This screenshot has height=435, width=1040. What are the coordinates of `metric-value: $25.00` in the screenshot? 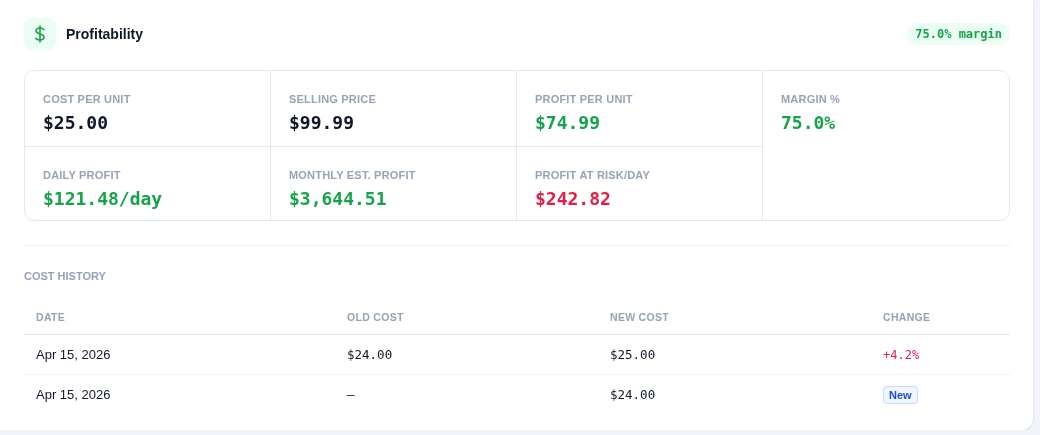 It's located at (76, 122).